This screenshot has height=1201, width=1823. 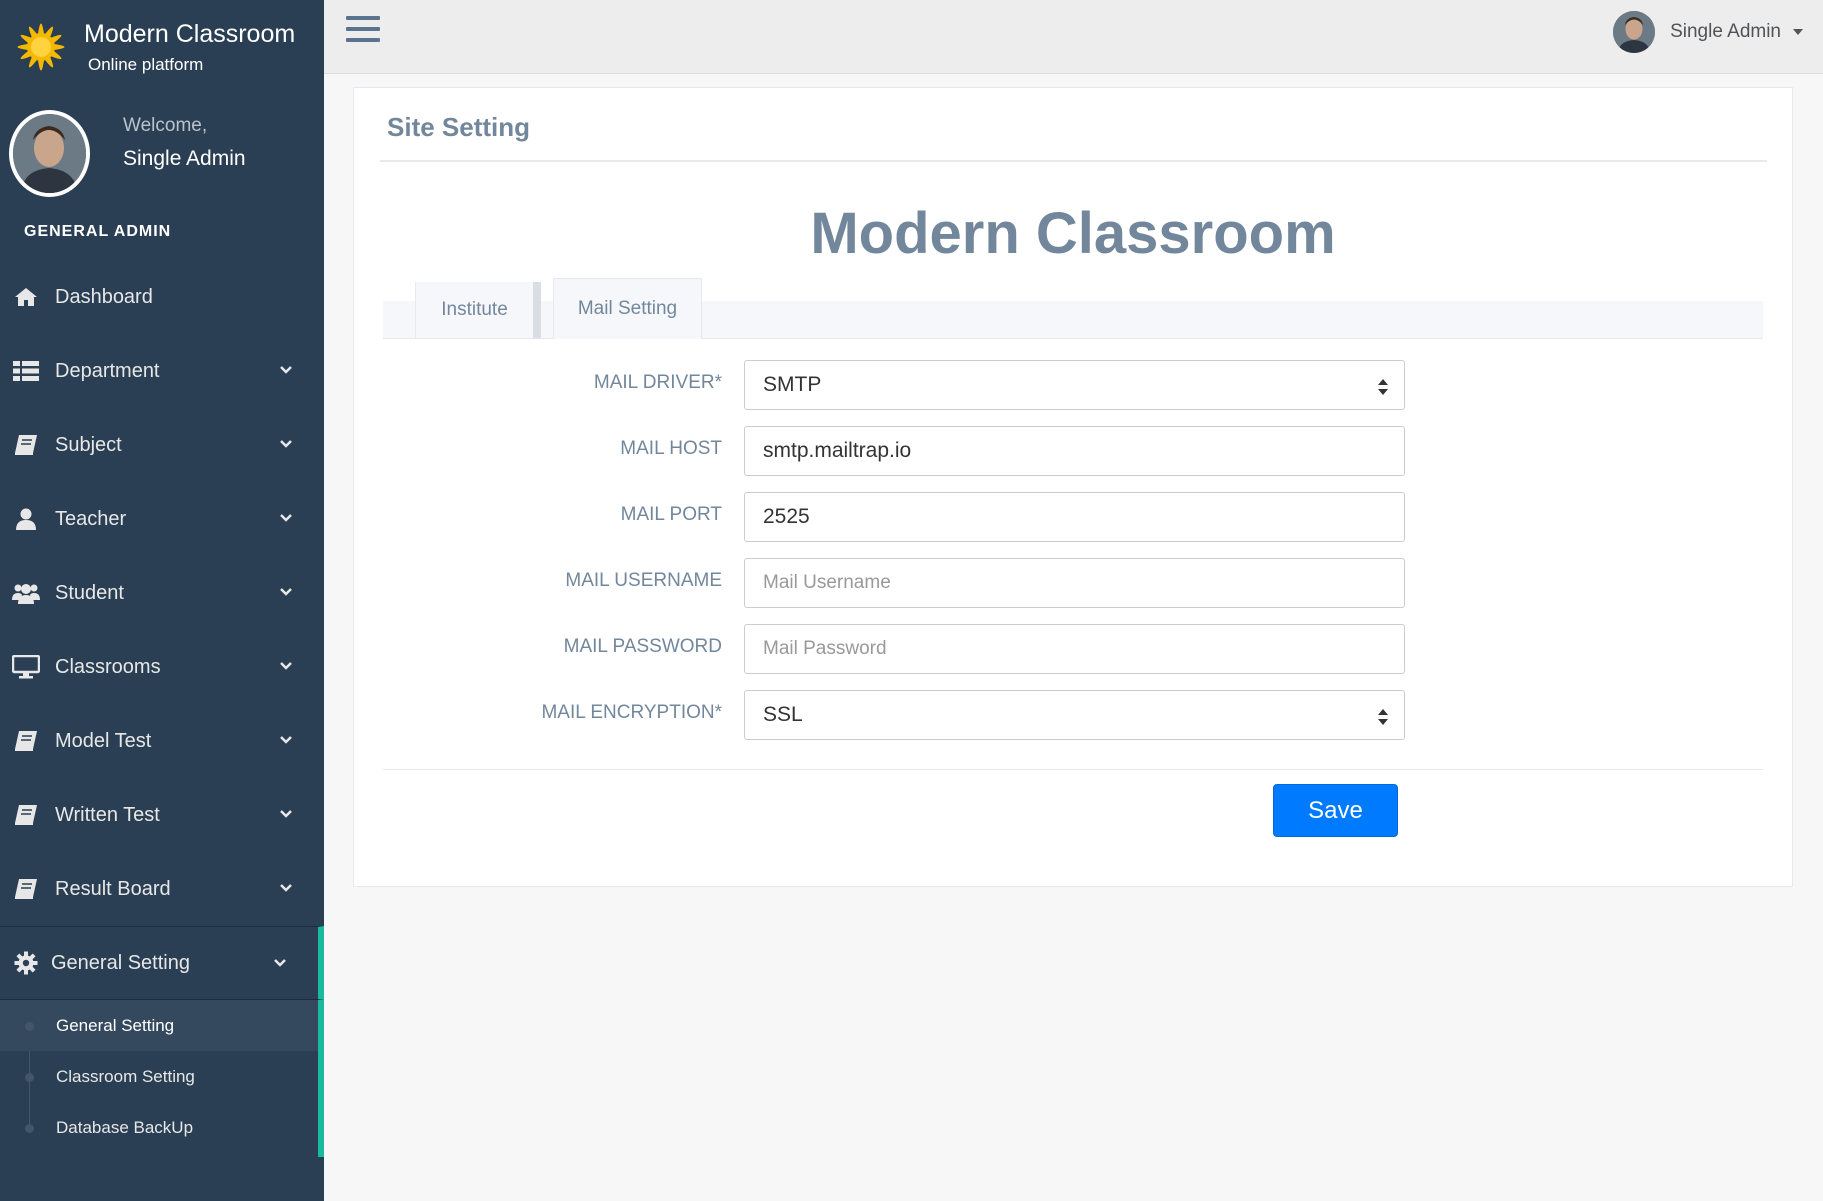 I want to click on submenu-item-database-backup: Database BackUp, so click(x=159, y=1127).